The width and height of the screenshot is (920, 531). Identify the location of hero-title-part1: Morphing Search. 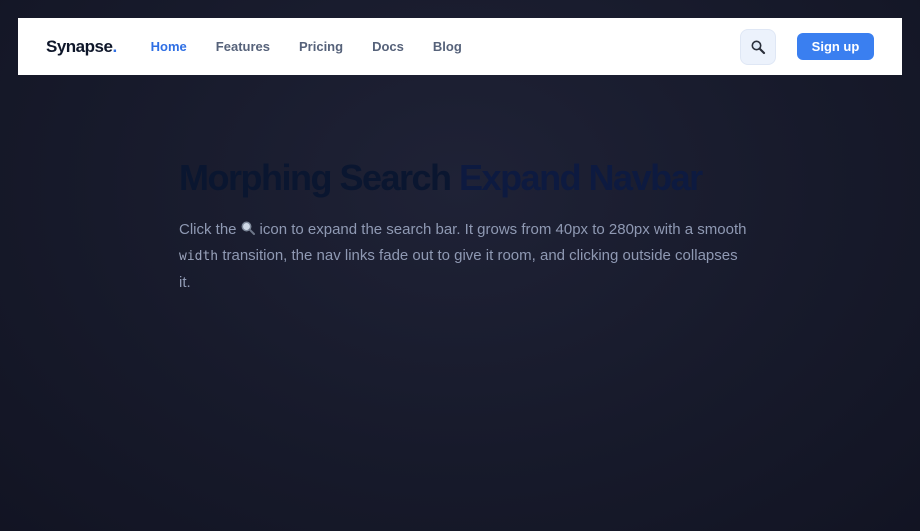
(319, 177).